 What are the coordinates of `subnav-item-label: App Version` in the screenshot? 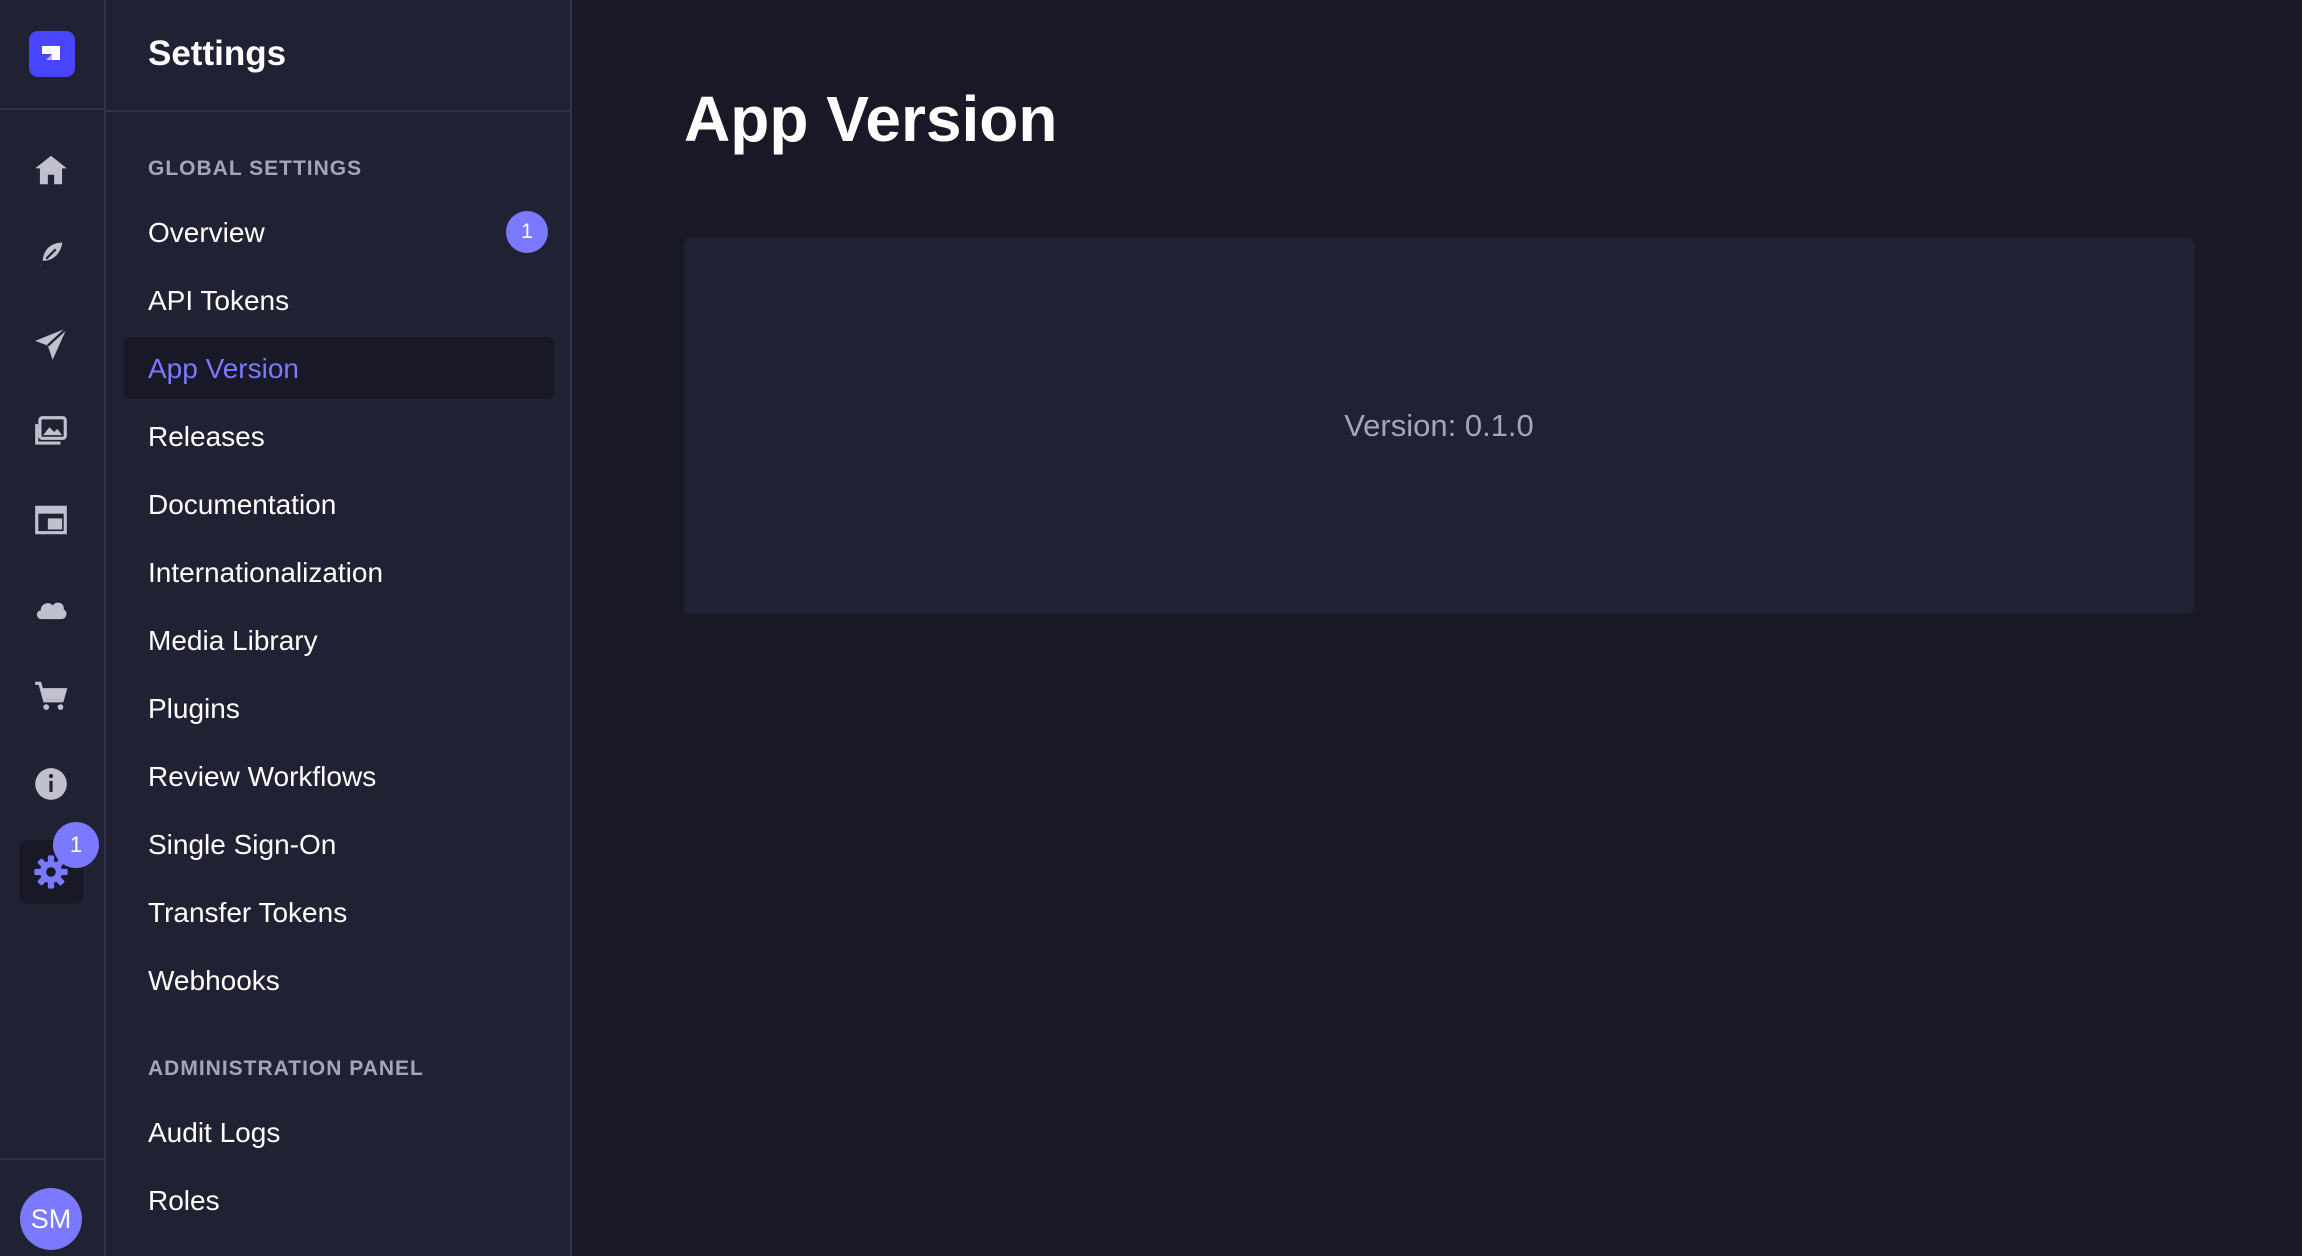 It's located at (223, 368).